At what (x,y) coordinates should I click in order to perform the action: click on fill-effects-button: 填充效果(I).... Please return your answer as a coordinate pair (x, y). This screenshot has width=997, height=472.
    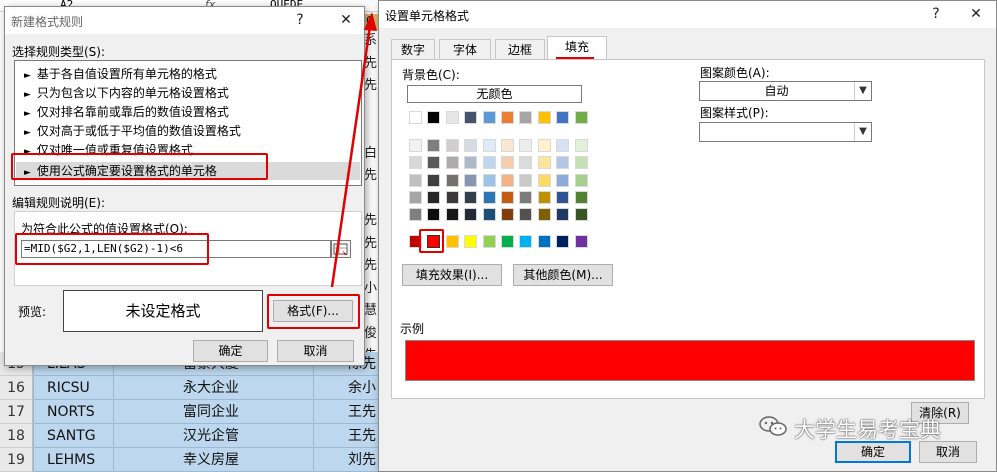
    Looking at the image, I should click on (452, 275).